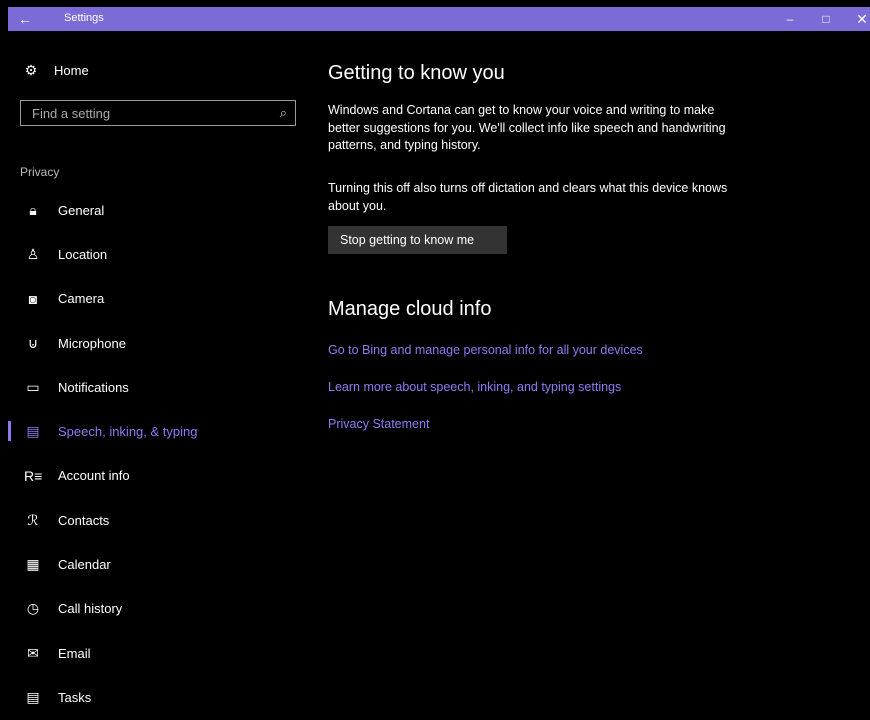 This screenshot has height=720, width=870. What do you see at coordinates (33, 298) in the screenshot?
I see `camera-icon: ◙` at bounding box center [33, 298].